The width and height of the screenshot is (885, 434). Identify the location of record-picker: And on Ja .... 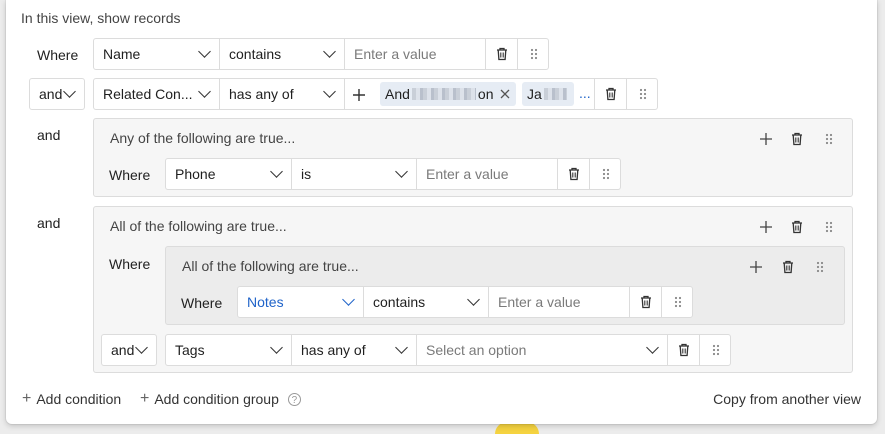
(469, 94).